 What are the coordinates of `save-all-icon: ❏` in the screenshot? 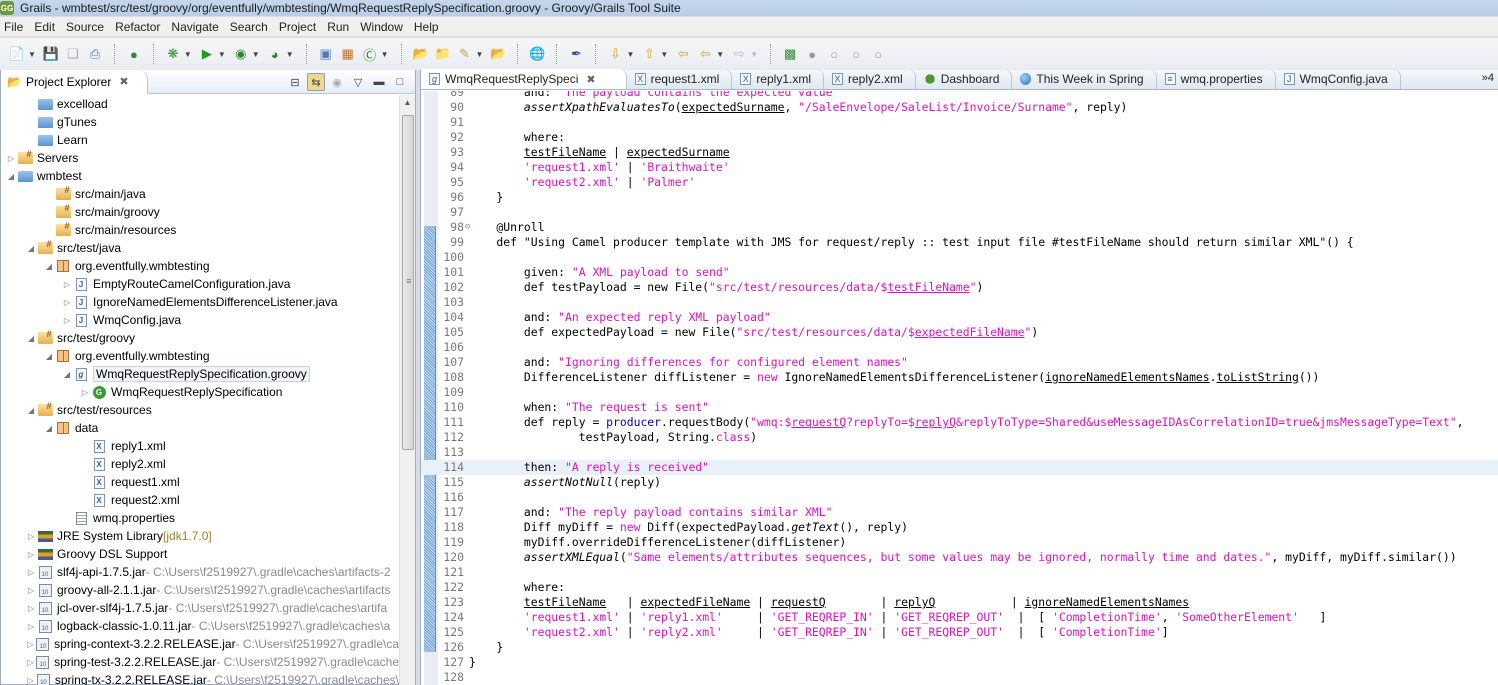 It's located at (73, 54).